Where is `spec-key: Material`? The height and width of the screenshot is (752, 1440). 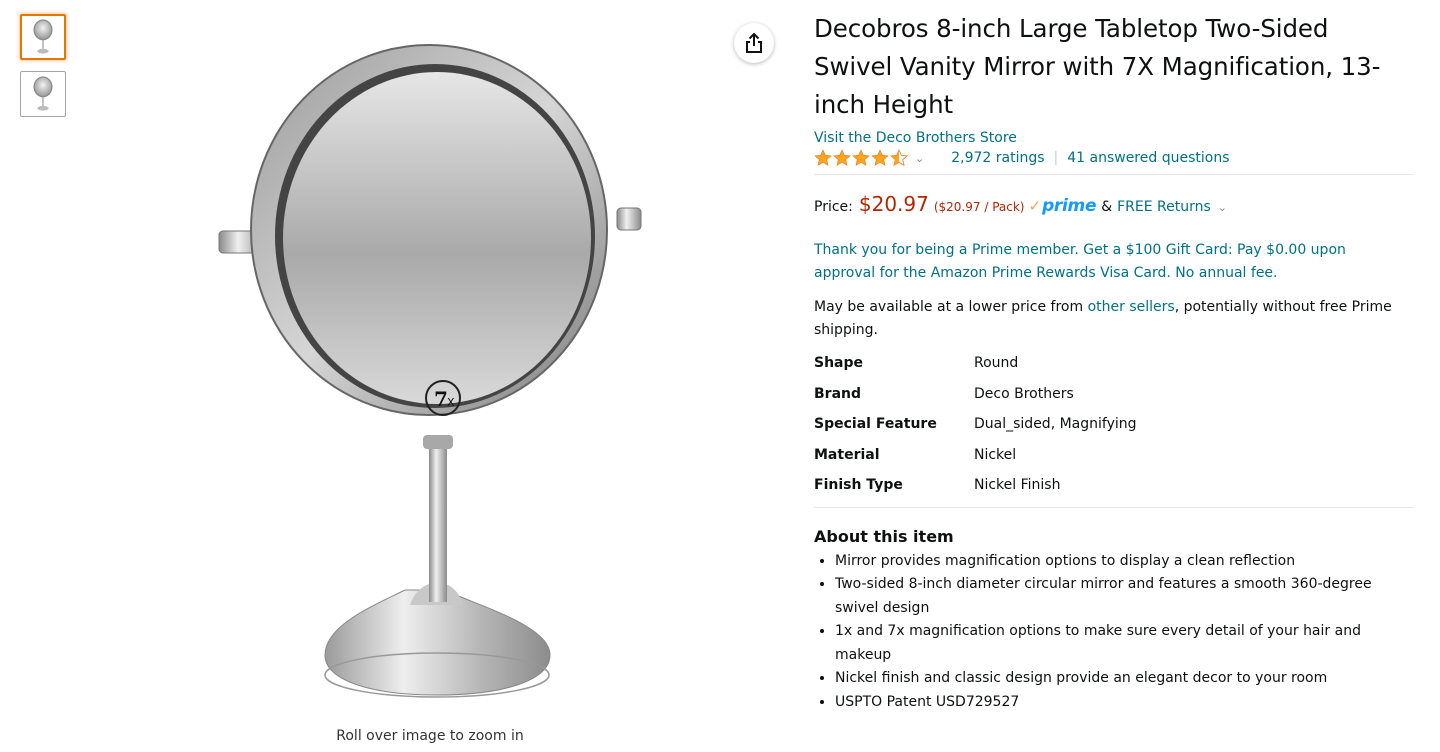 spec-key: Material is located at coordinates (847, 454).